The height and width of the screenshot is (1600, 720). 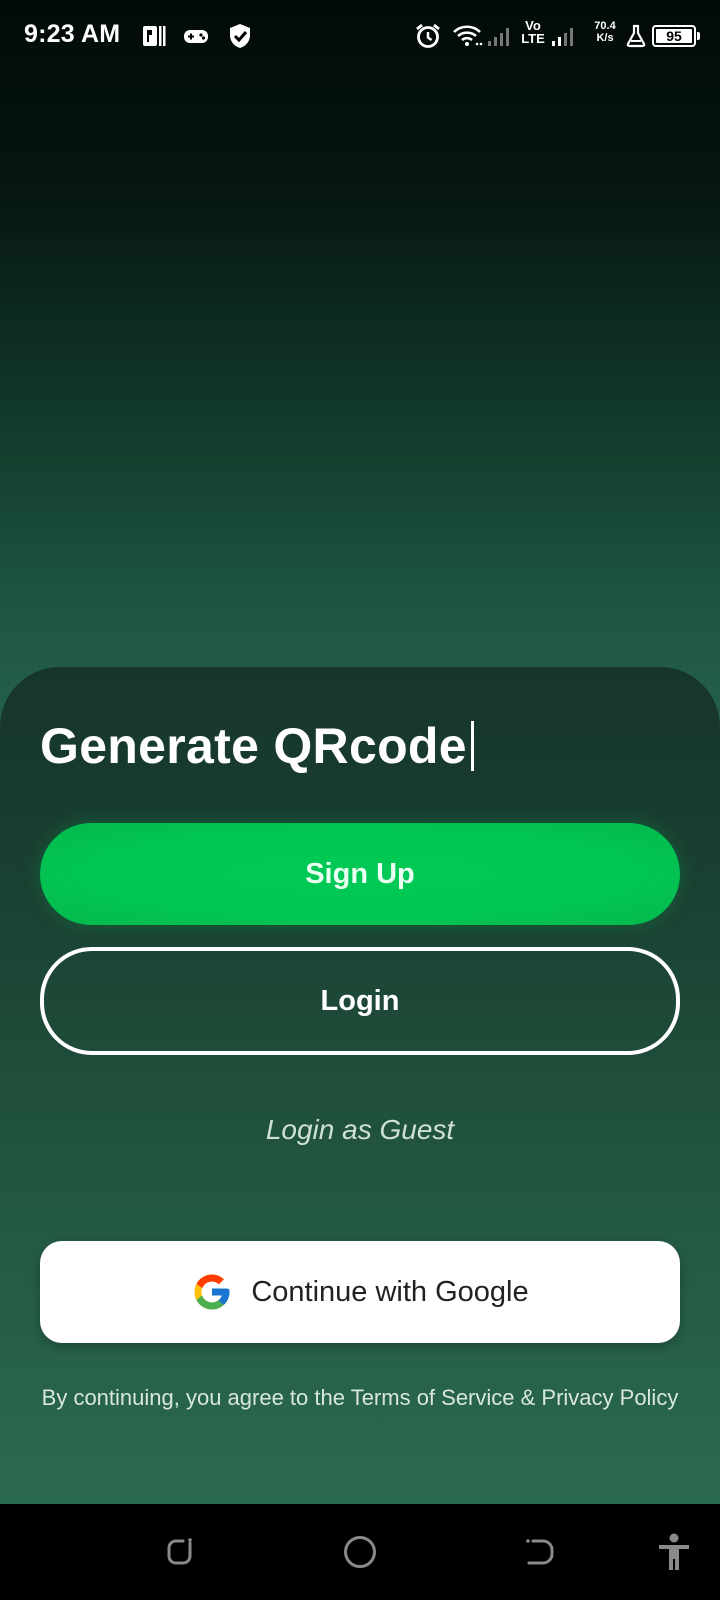 What do you see at coordinates (533, 32) in the screenshot?
I see `volte-label: Vo LTE` at bounding box center [533, 32].